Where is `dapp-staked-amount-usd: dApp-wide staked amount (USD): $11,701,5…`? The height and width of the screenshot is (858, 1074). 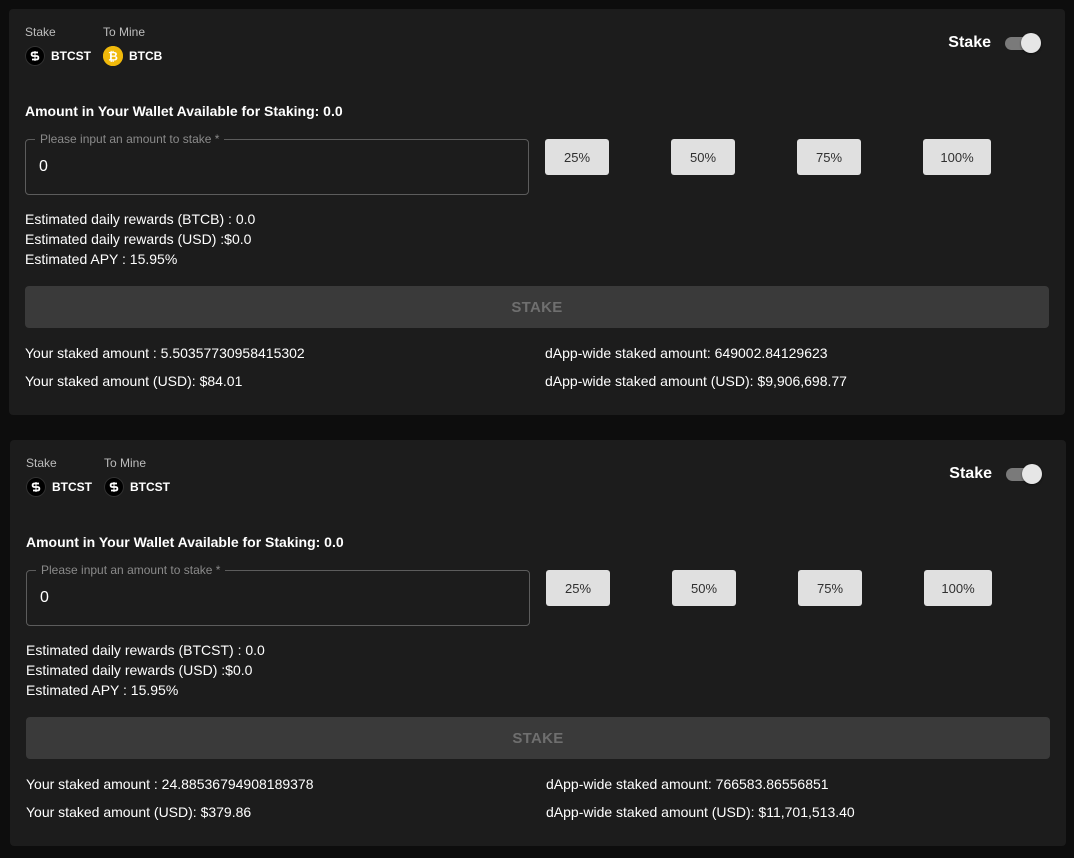 dapp-staked-amount-usd: dApp-wide staked amount (USD): $11,701,5… is located at coordinates (700, 812).